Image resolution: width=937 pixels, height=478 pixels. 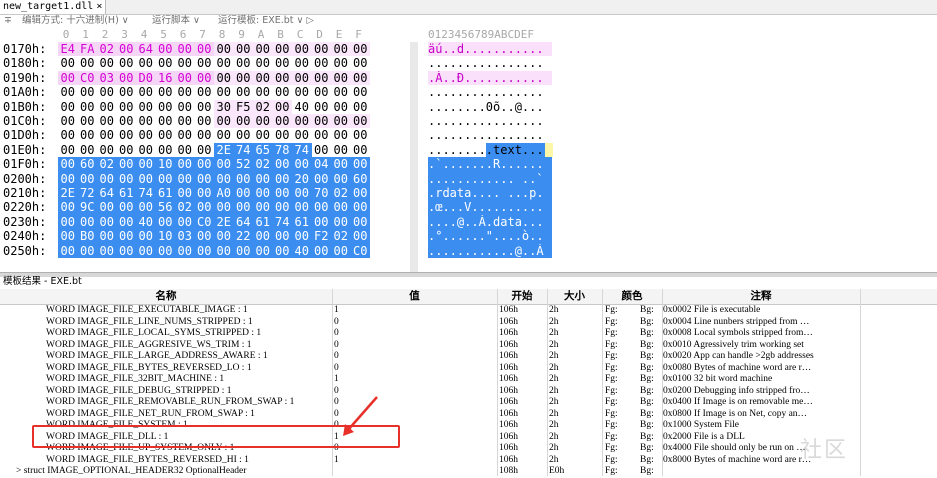 I want to click on annotation-arrow, so click(x=360, y=416).